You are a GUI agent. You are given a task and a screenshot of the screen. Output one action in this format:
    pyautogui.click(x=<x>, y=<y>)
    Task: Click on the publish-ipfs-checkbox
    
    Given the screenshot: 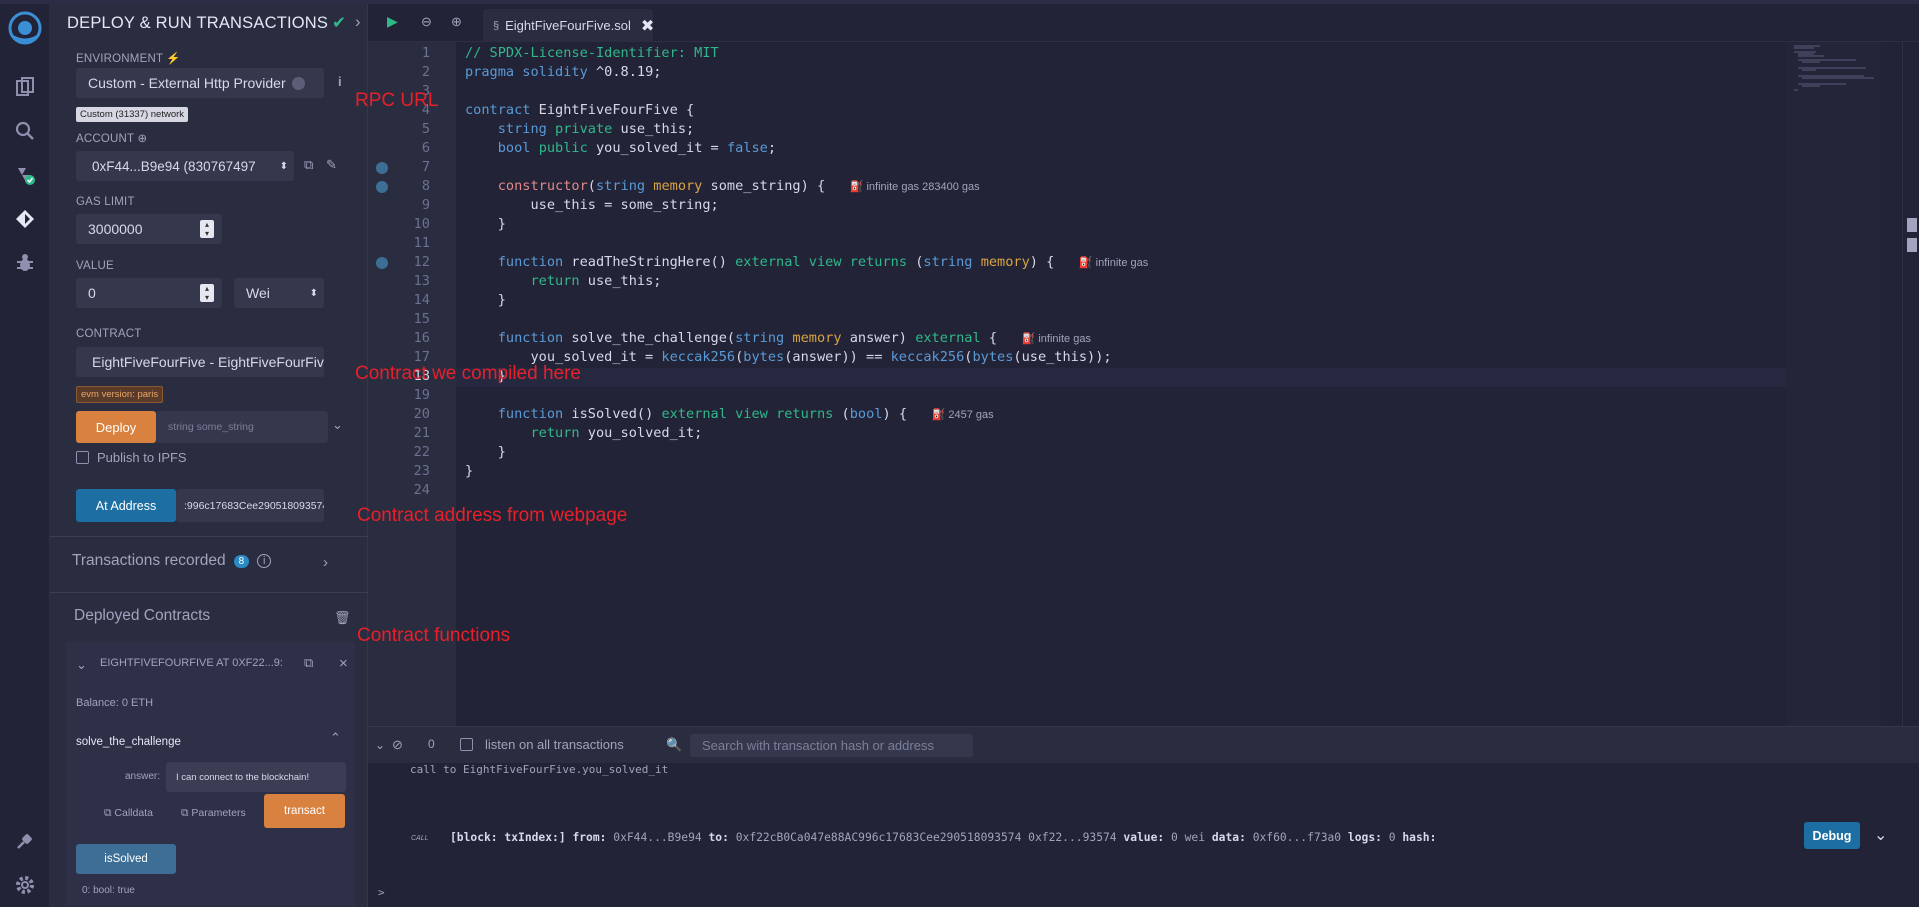 What is the action you would take?
    pyautogui.click(x=82, y=457)
    